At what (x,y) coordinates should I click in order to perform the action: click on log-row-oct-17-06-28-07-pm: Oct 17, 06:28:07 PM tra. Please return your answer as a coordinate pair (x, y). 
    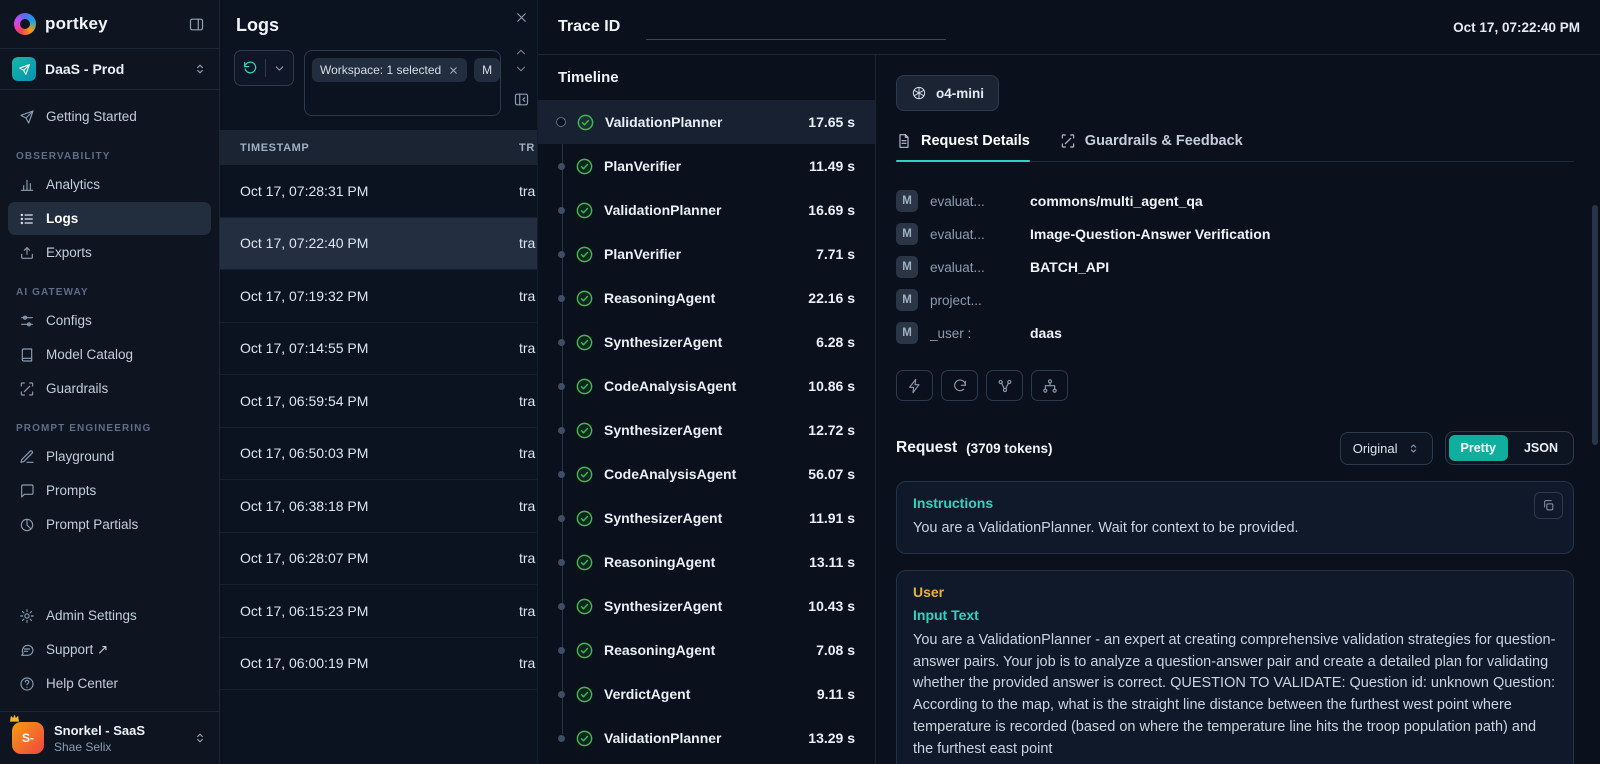
    Looking at the image, I should click on (378, 559).